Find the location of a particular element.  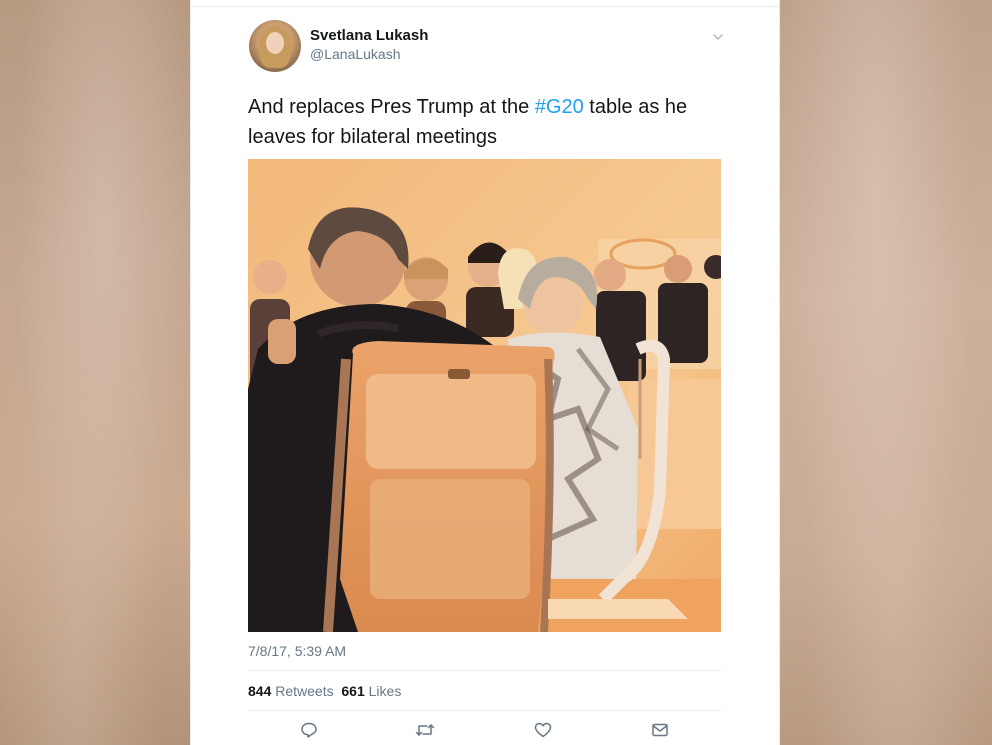

tweet-stats: 844 Retweets 661 Likes is located at coordinates (324, 691).